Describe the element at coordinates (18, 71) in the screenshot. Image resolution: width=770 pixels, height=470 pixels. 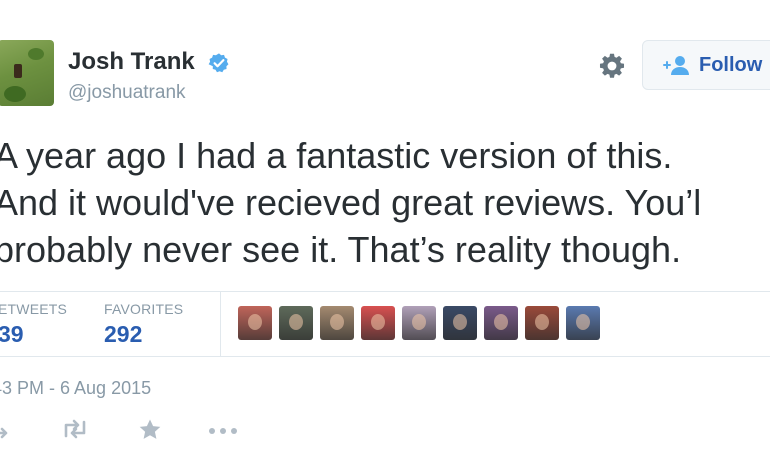
I see `avatar-figure` at that location.